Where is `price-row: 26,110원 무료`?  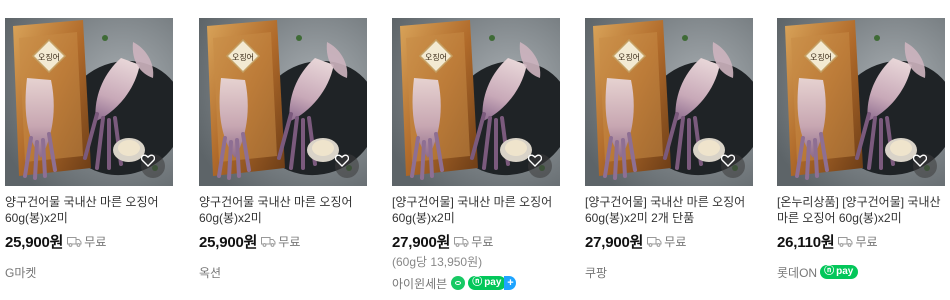 price-row: 26,110원 무료 is located at coordinates (861, 241).